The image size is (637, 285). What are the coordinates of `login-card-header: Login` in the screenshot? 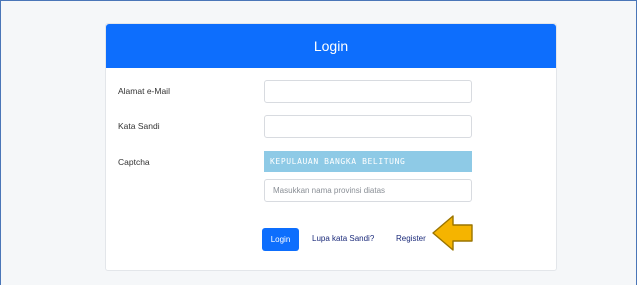 It's located at (331, 46).